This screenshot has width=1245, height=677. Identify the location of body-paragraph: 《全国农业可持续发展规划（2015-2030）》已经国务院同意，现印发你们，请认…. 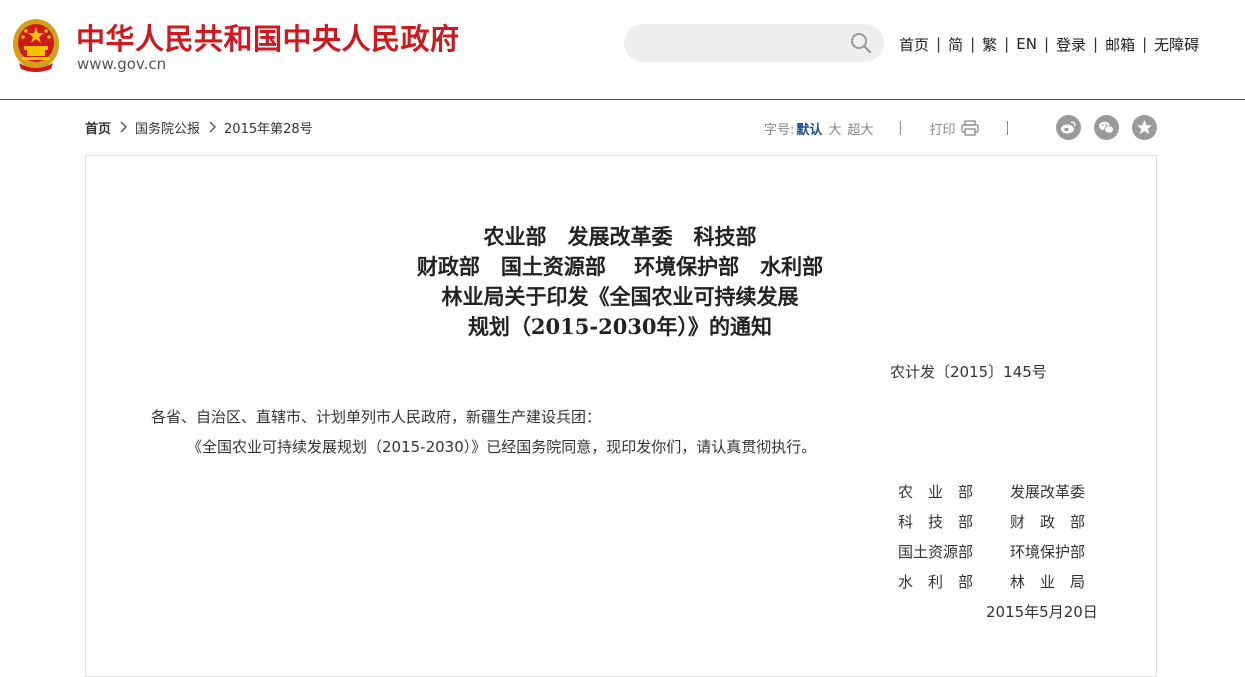
(502, 447).